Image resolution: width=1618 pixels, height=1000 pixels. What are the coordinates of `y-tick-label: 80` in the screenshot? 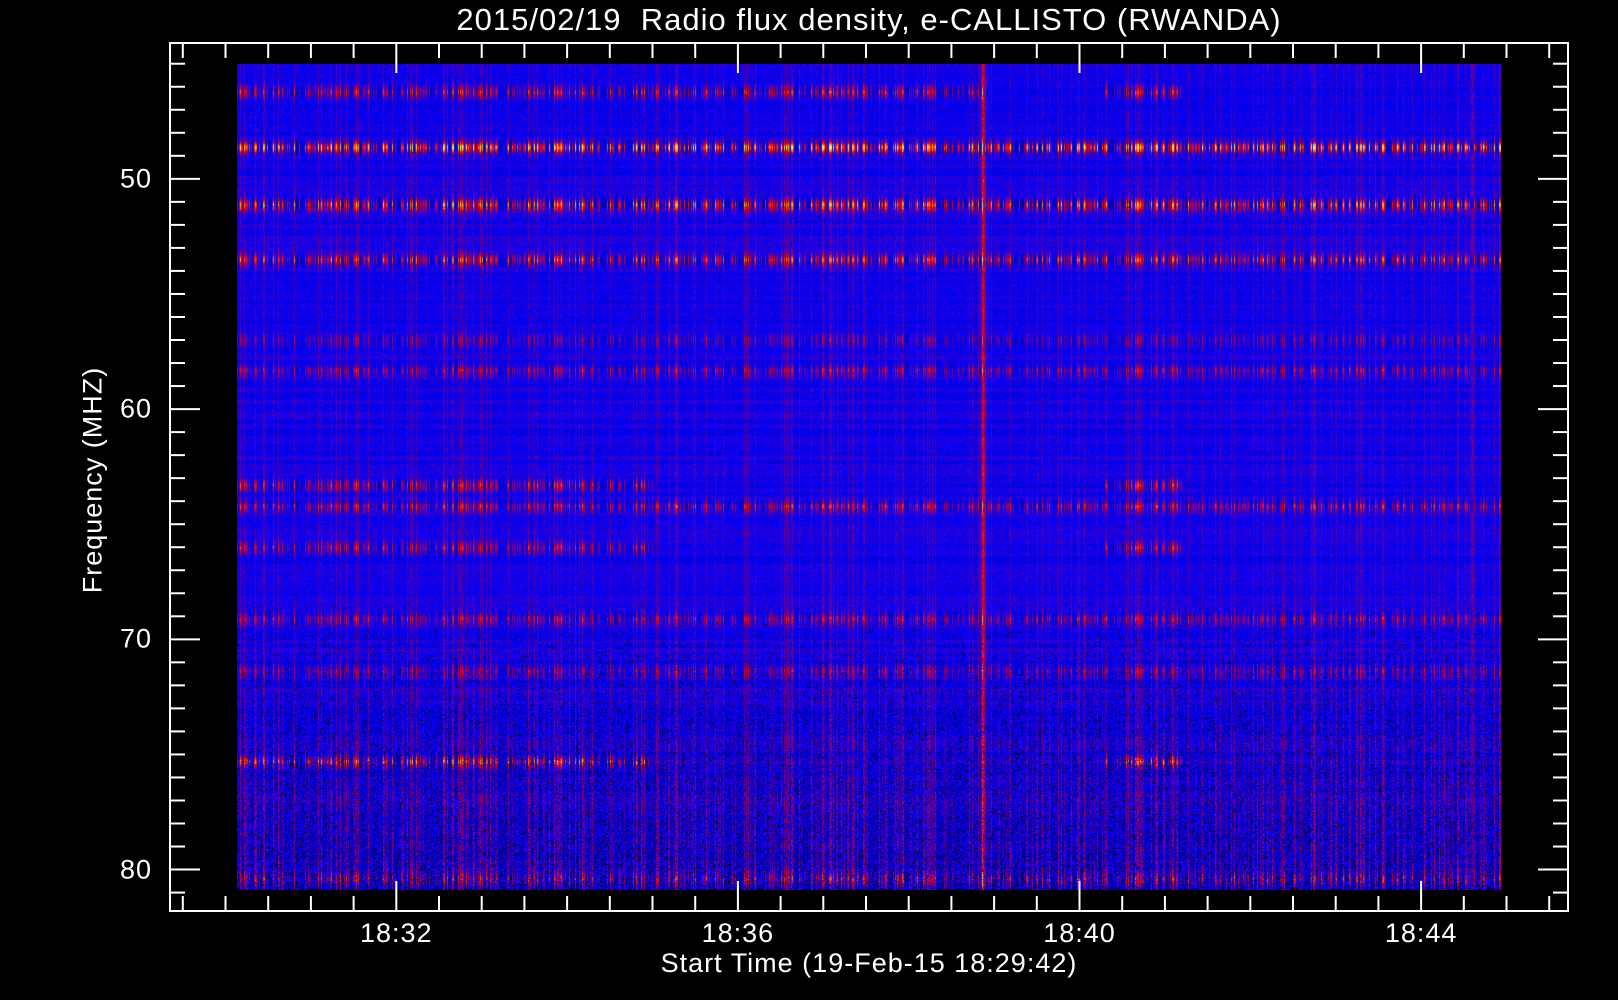 It's located at (135, 869).